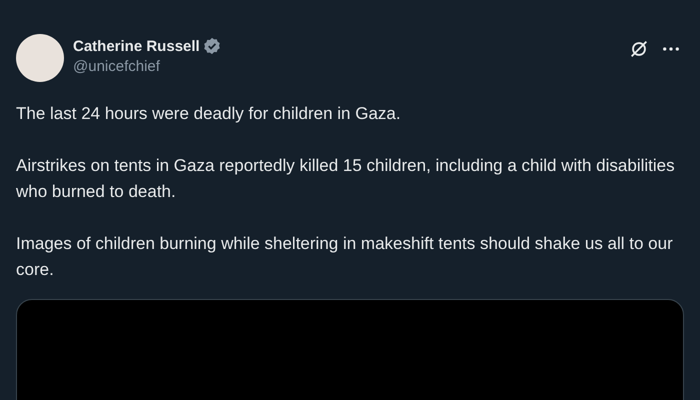 This screenshot has height=400, width=700. What do you see at coordinates (209, 114) in the screenshot?
I see `tweet-text: The last 24 hours were deadly for children in Gaza.` at bounding box center [209, 114].